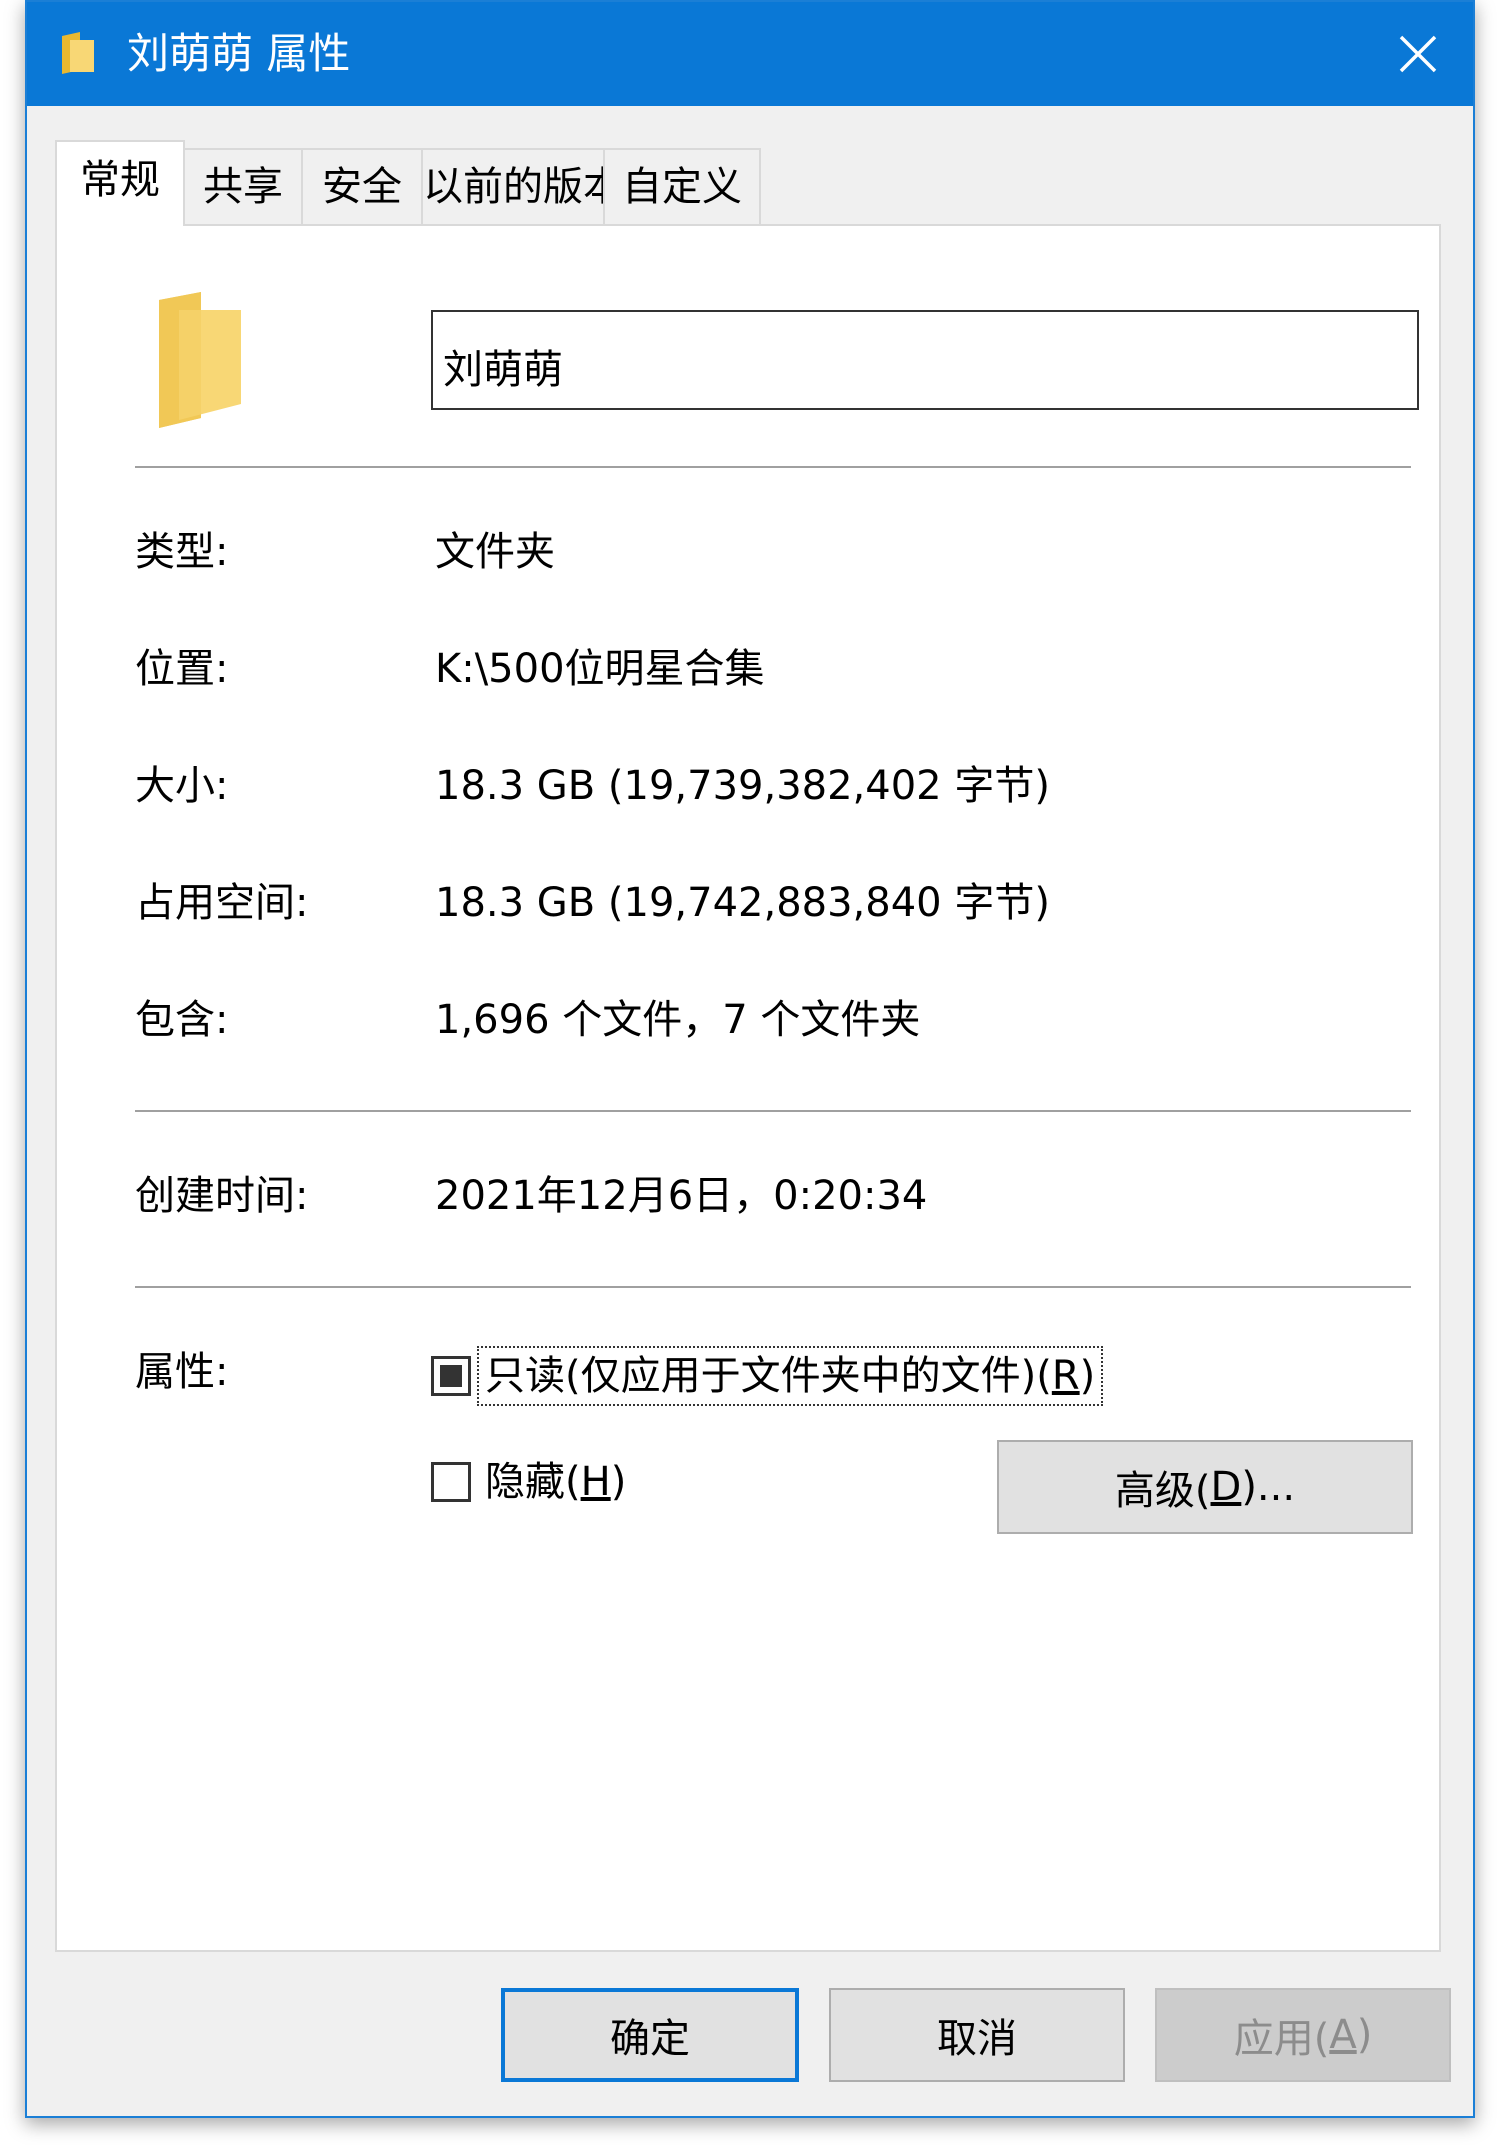 This screenshot has width=1500, height=2145. I want to click on close-icon, so click(1418, 54).